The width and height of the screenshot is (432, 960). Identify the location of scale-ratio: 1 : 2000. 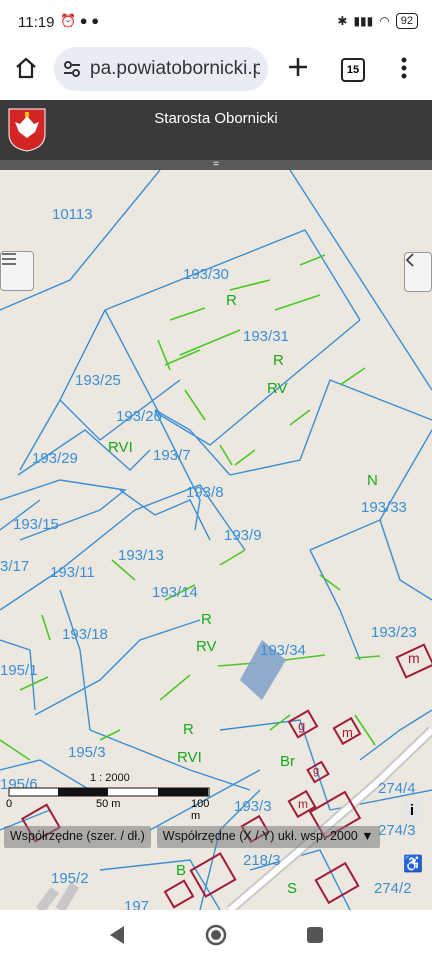
(110, 778).